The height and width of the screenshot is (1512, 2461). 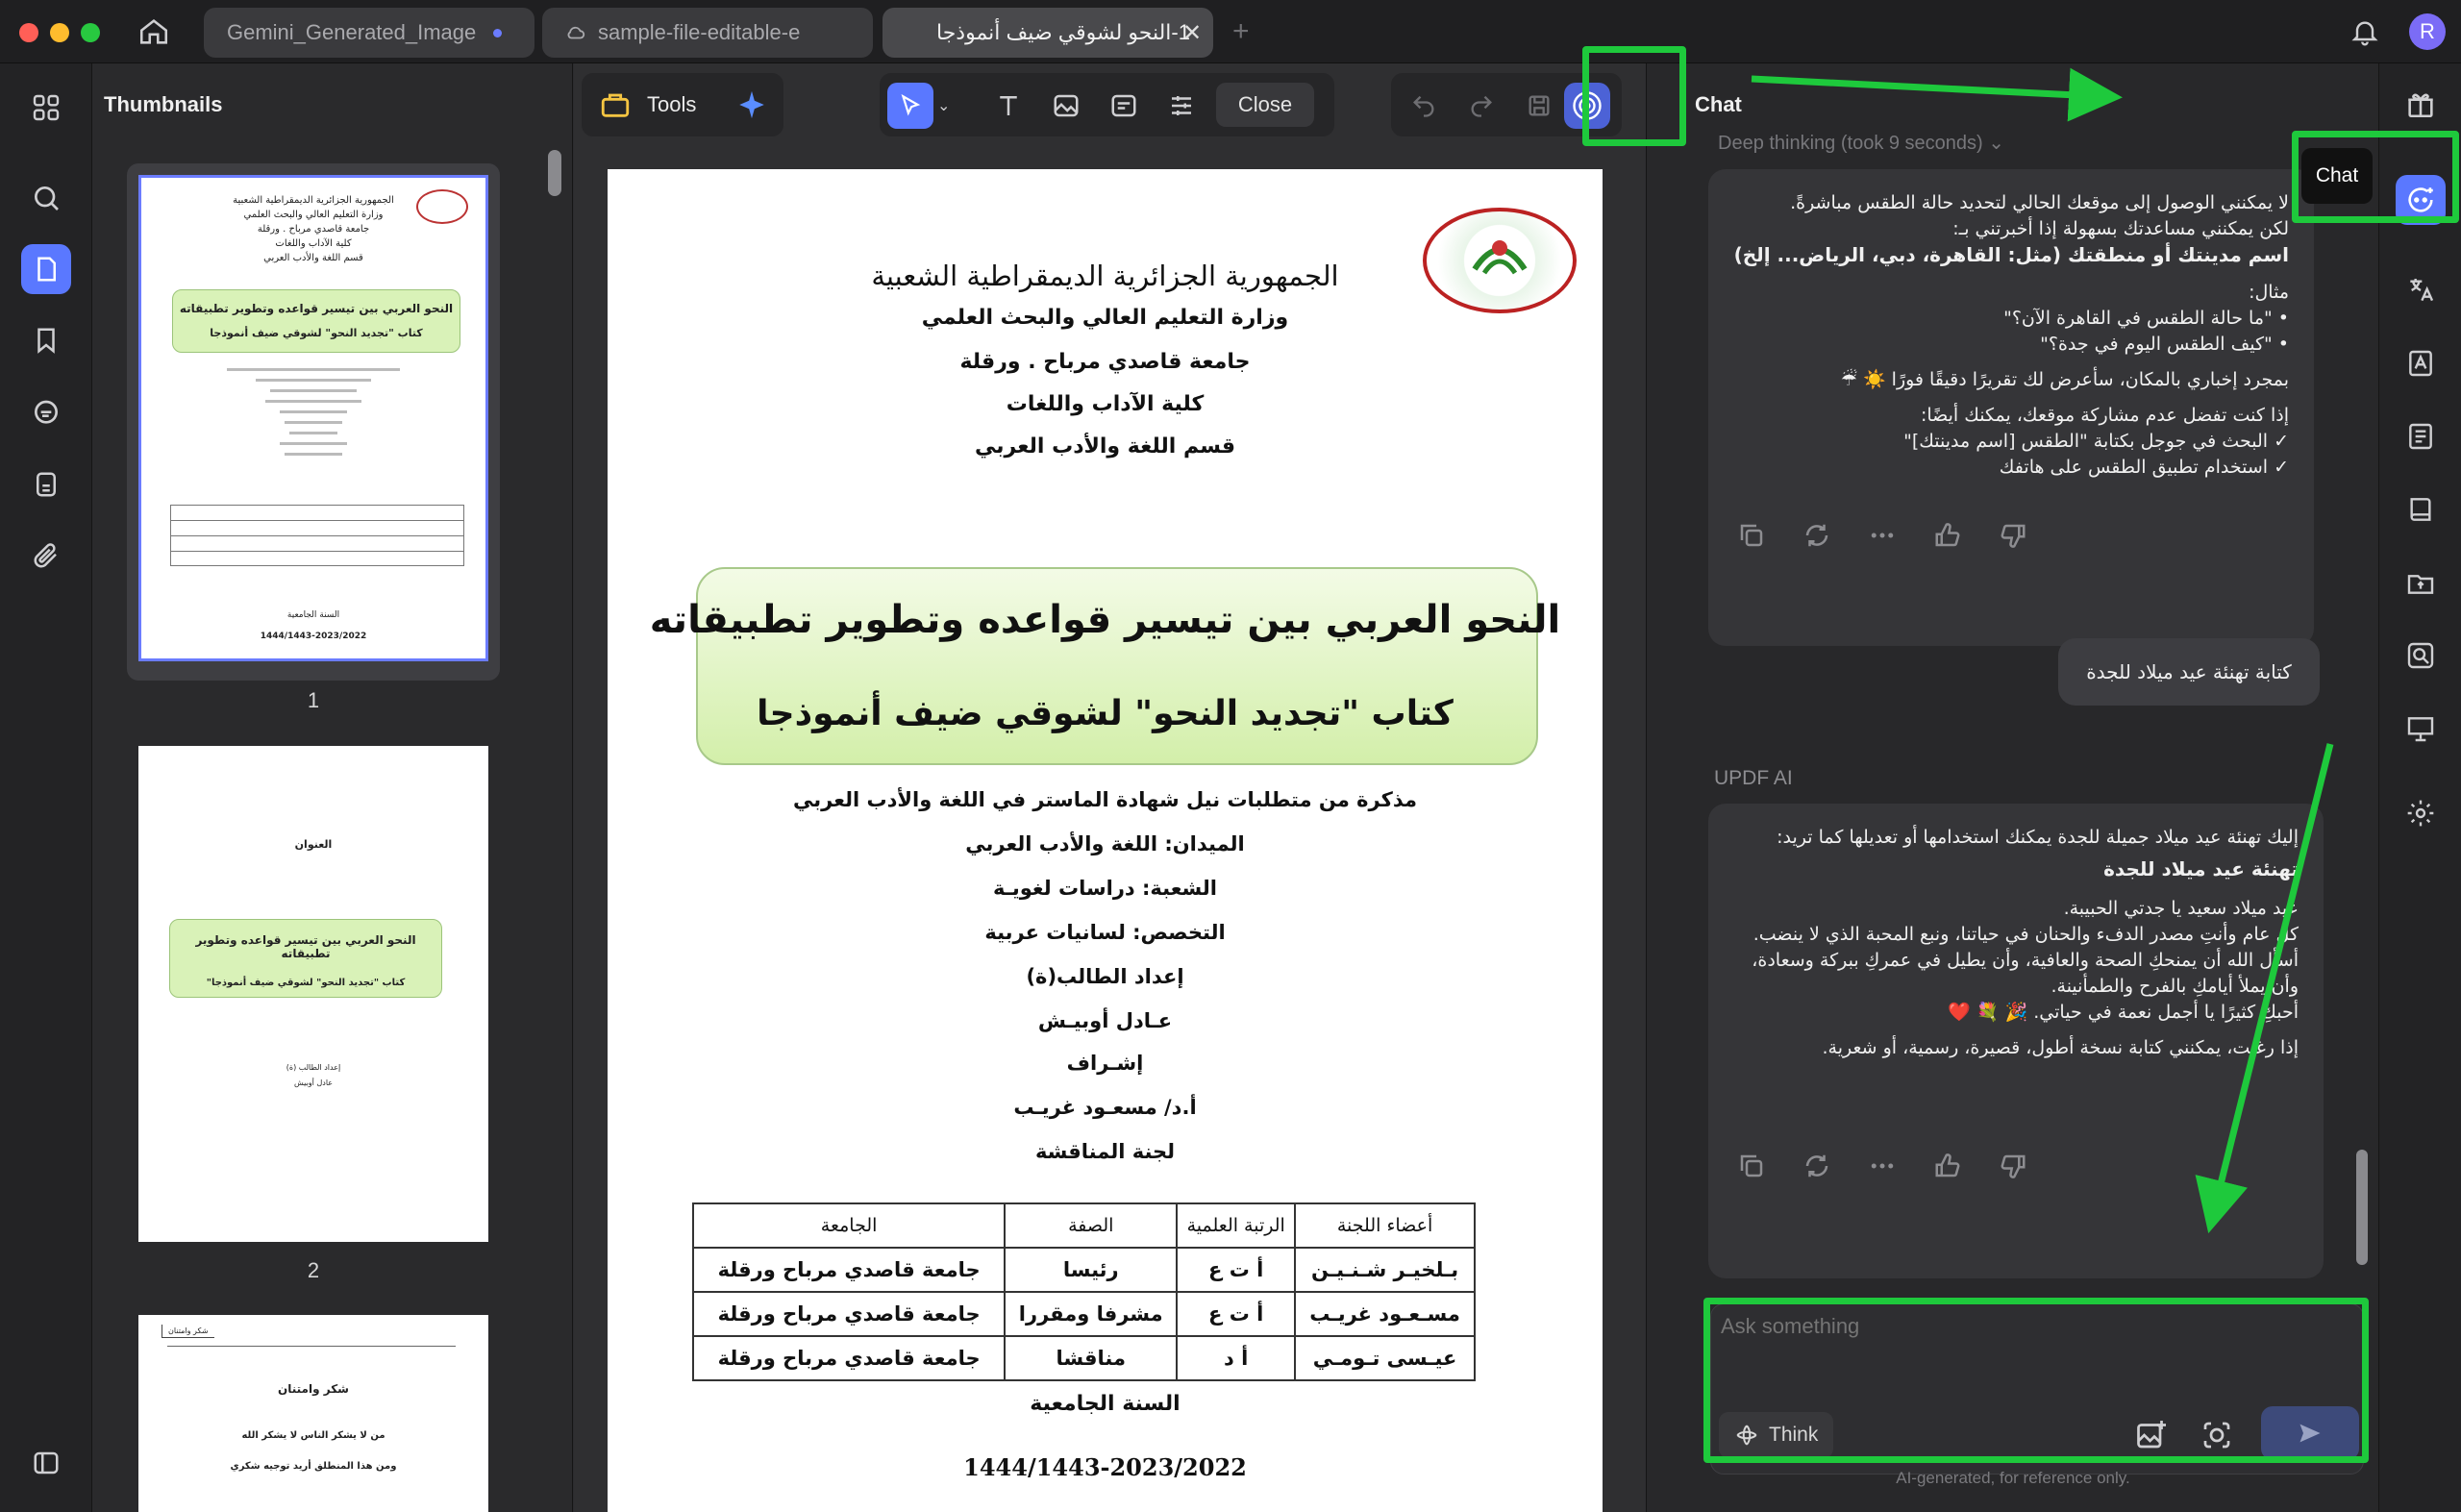 What do you see at coordinates (1481, 106) in the screenshot?
I see `redo-icon` at bounding box center [1481, 106].